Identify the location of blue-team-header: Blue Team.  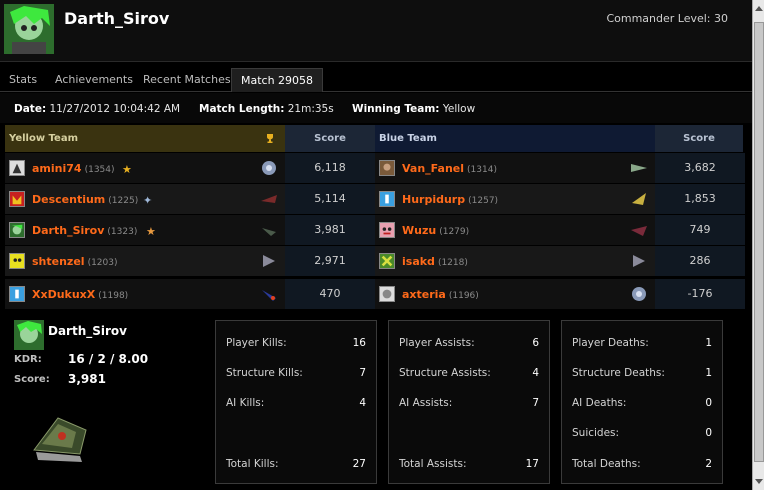
(515, 138).